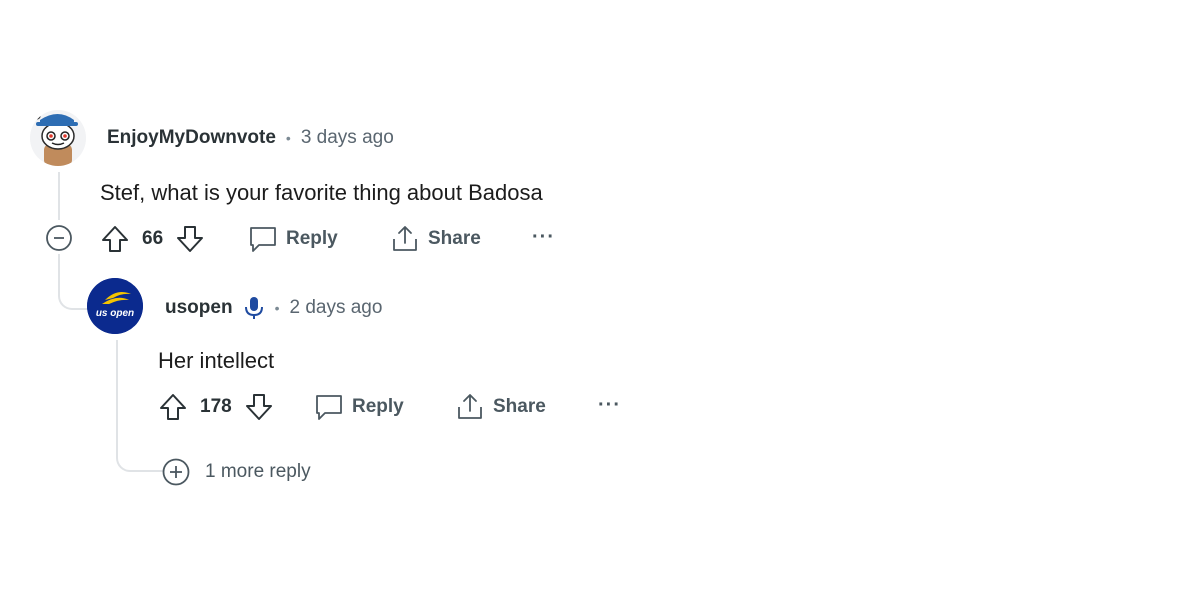  Describe the element at coordinates (59, 196) in the screenshot. I see `thread-line-top` at that location.